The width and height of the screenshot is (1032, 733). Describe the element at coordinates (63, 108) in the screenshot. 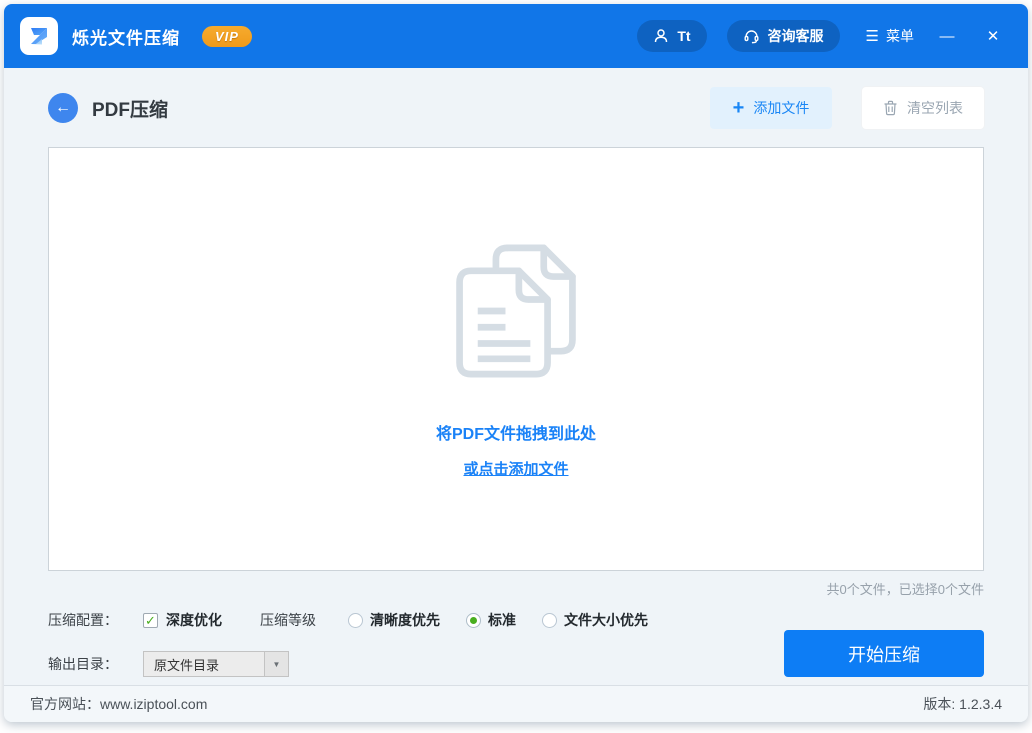

I see `back-button: ←` at that location.